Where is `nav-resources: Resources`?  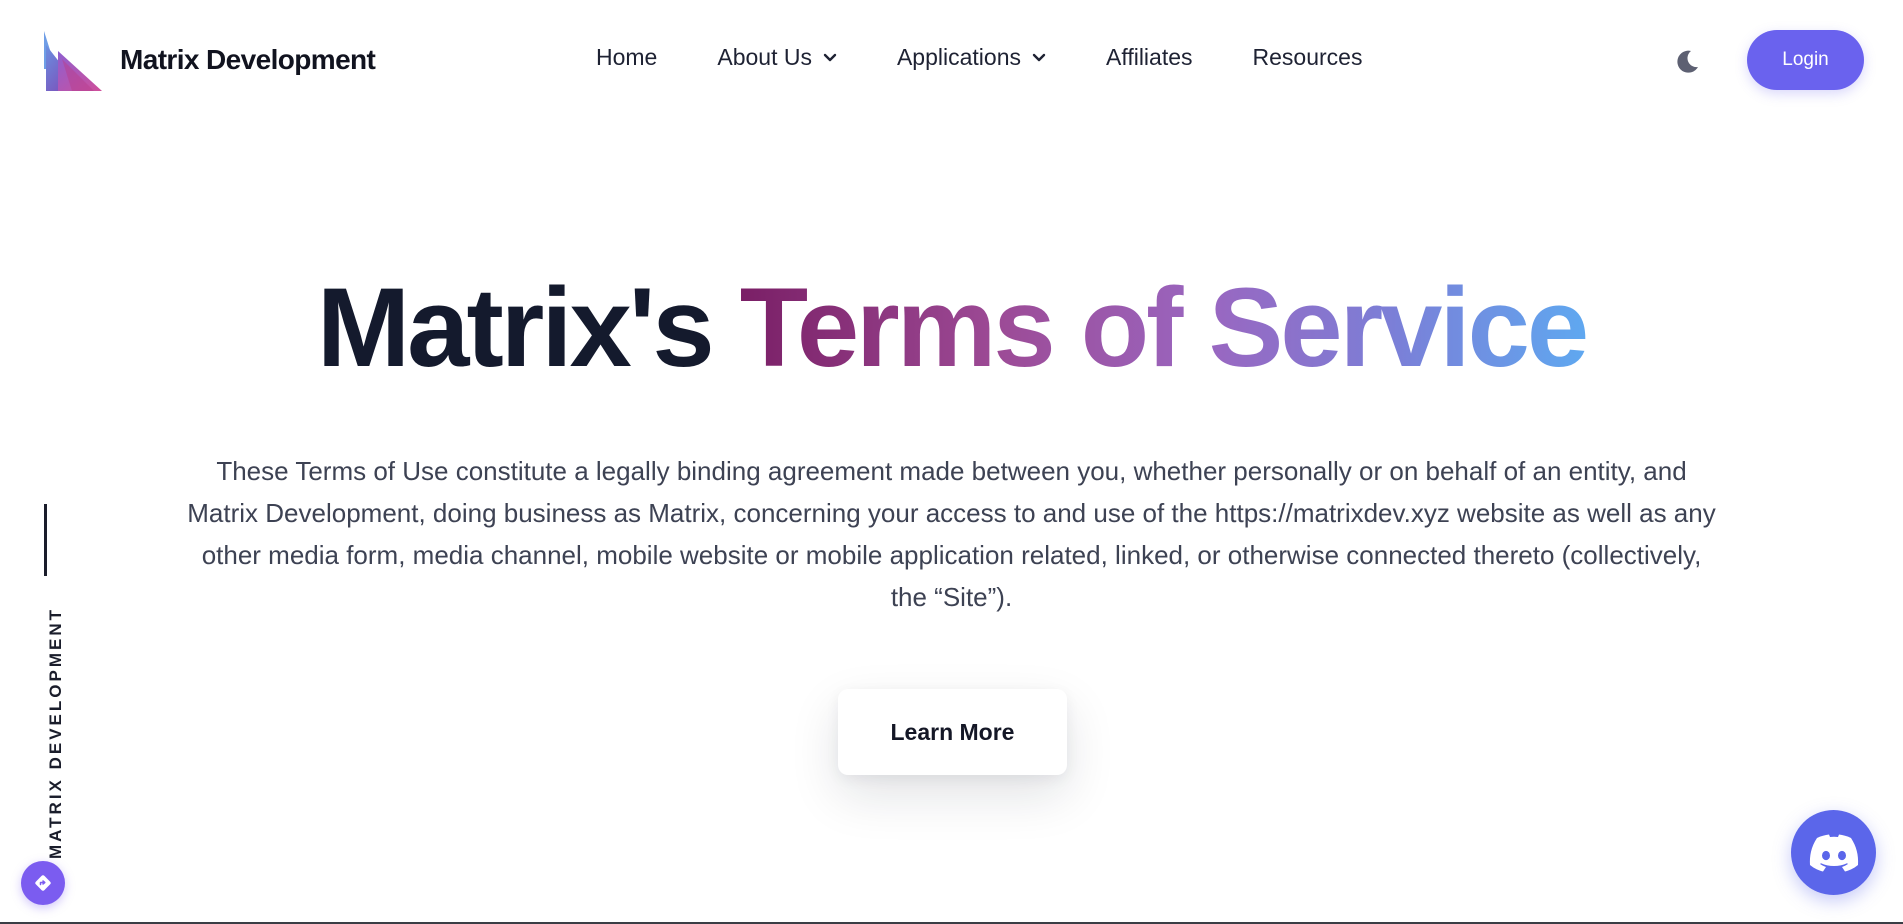
nav-resources: Resources is located at coordinates (1308, 57).